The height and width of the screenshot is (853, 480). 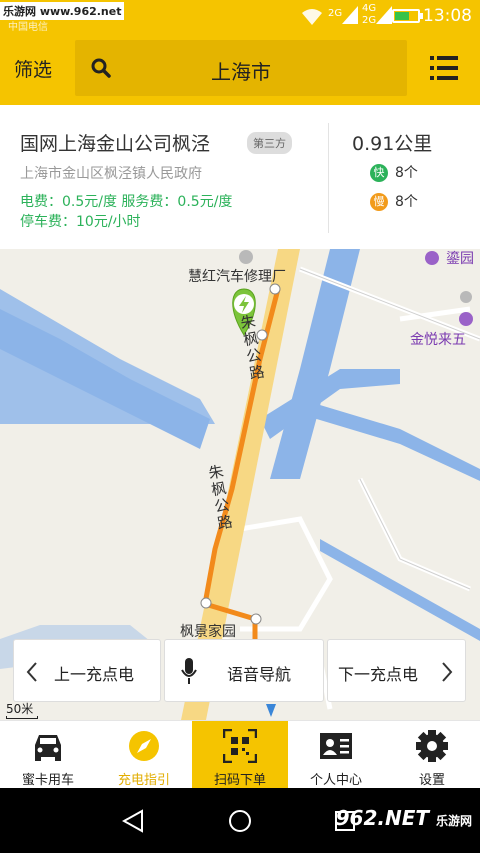 What do you see at coordinates (33, 68) in the screenshot?
I see `filter-button: 筛选` at bounding box center [33, 68].